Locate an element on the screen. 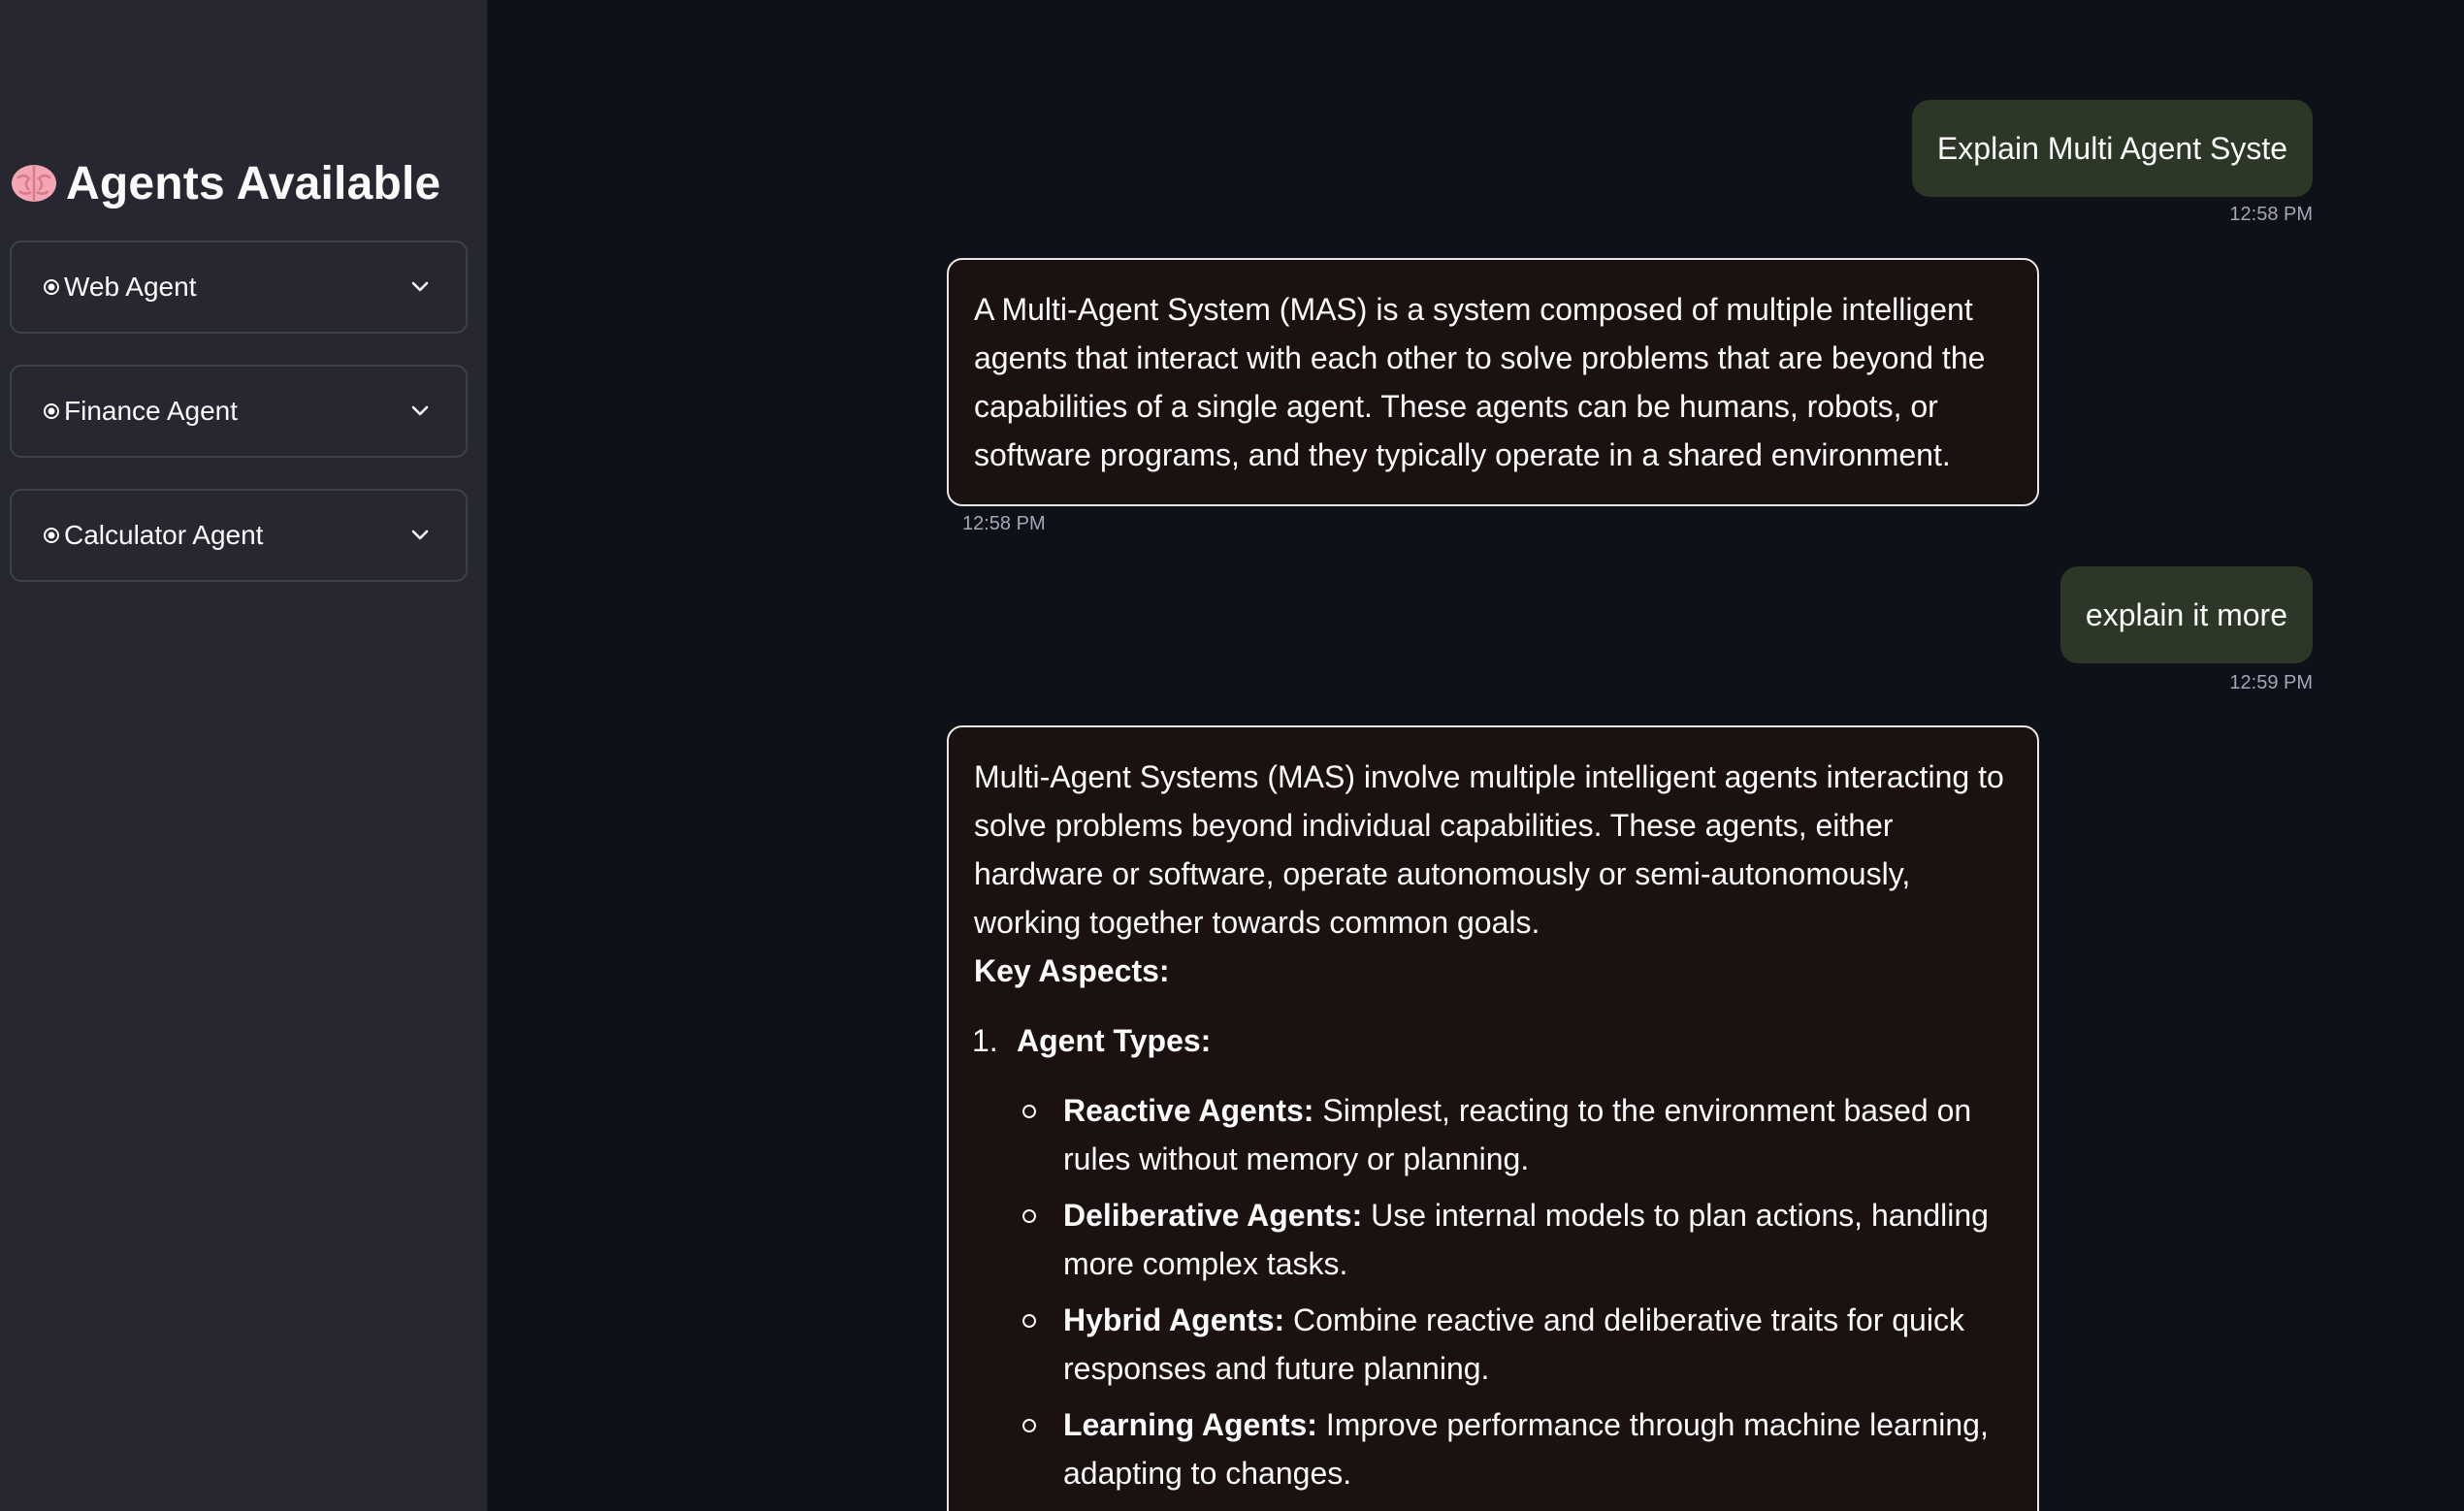 This screenshot has width=2464, height=1511. expander-finance-agent: Finance Agent is located at coordinates (239, 411).